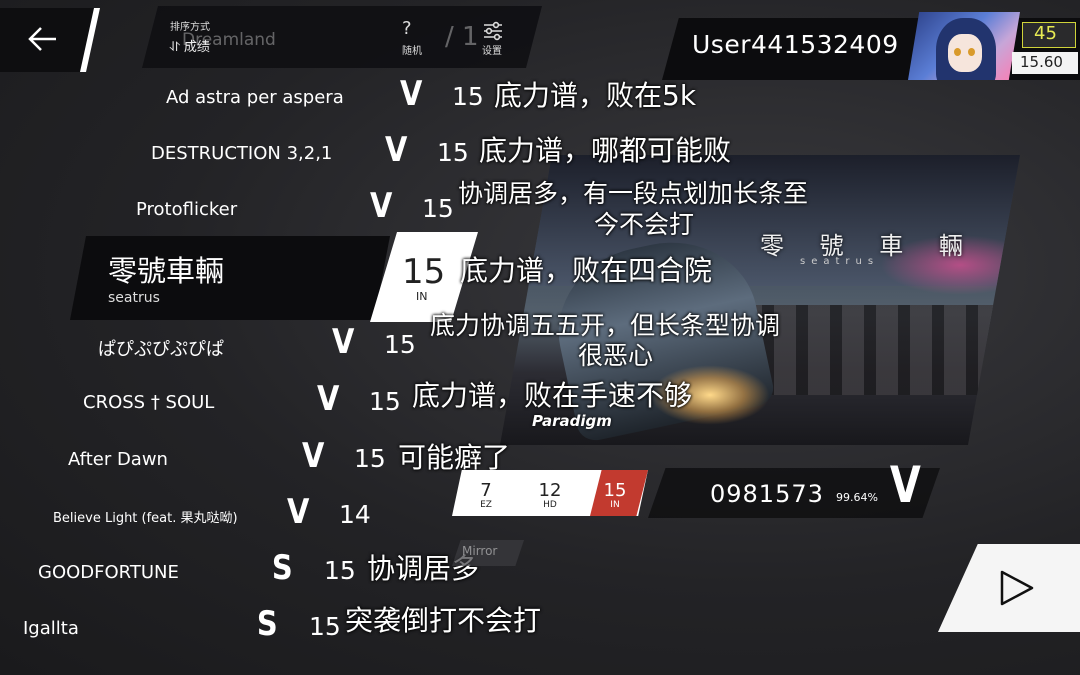 The width and height of the screenshot is (1080, 675). What do you see at coordinates (1045, 33) in the screenshot?
I see `player-level: 45` at bounding box center [1045, 33].